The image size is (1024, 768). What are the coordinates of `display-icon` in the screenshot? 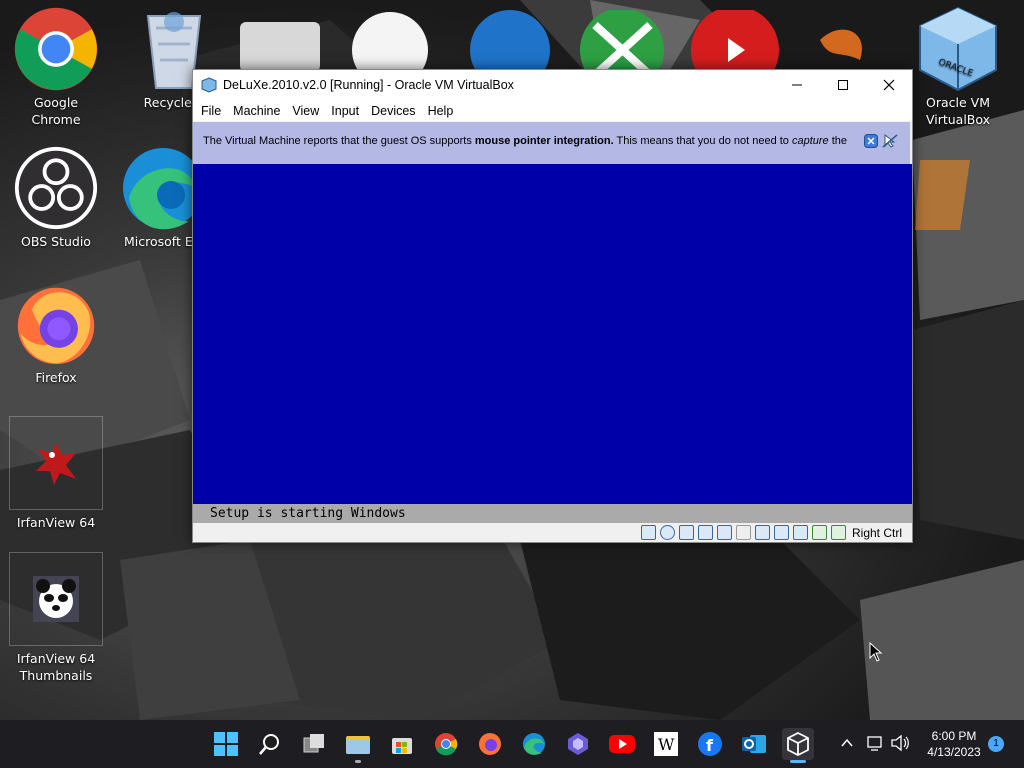 It's located at (762, 532).